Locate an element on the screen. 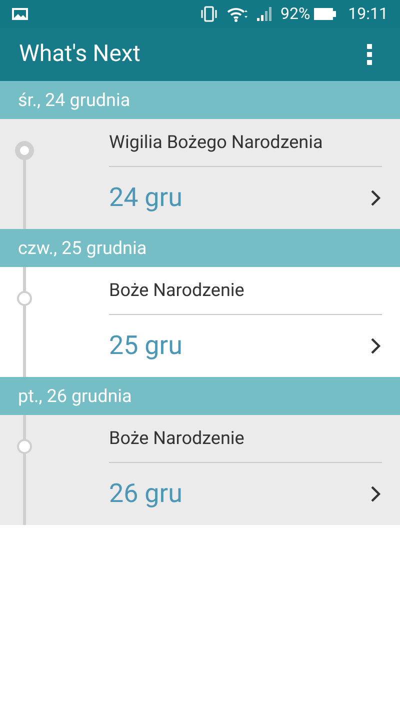 The image size is (400, 711). app-title: What's Next is located at coordinates (80, 54).